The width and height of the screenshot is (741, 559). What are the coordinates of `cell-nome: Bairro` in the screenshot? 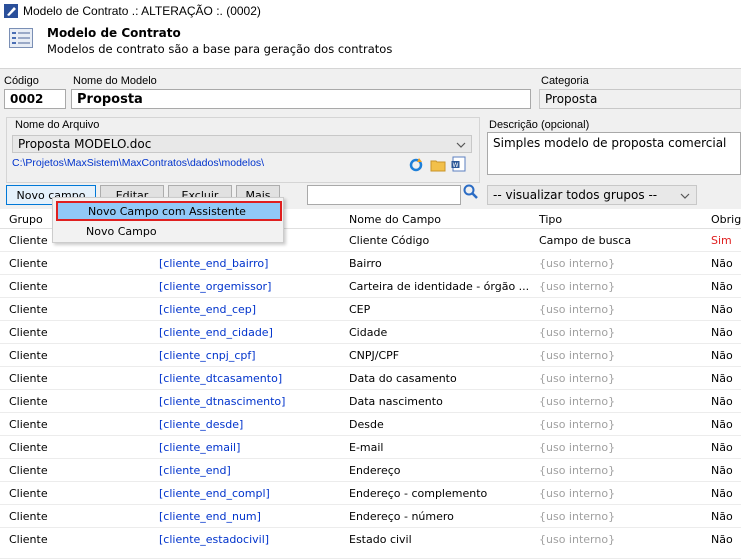 It's located at (365, 263).